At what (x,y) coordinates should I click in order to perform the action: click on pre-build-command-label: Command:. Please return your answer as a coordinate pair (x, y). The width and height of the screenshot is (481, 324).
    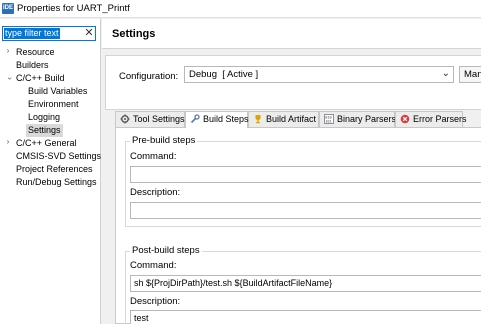
    Looking at the image, I should click on (153, 156).